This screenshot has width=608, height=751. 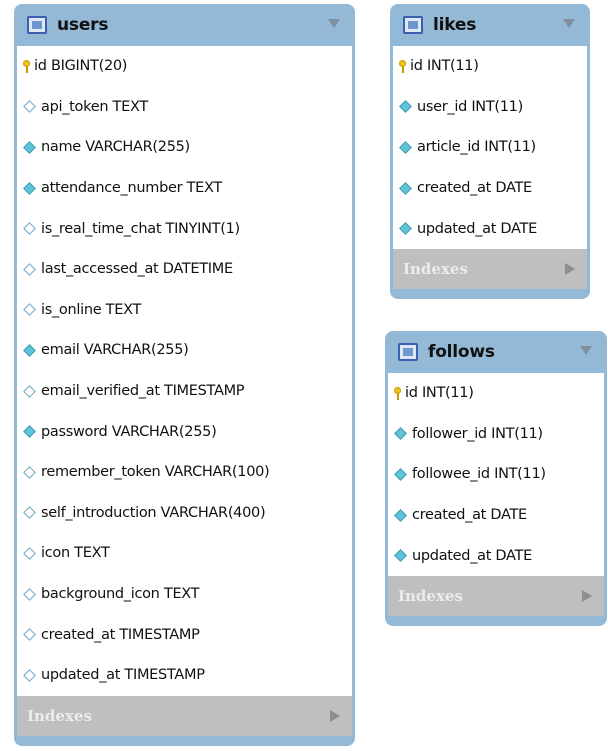 What do you see at coordinates (477, 433) in the screenshot?
I see `column-label: follower_id INT(11)` at bounding box center [477, 433].